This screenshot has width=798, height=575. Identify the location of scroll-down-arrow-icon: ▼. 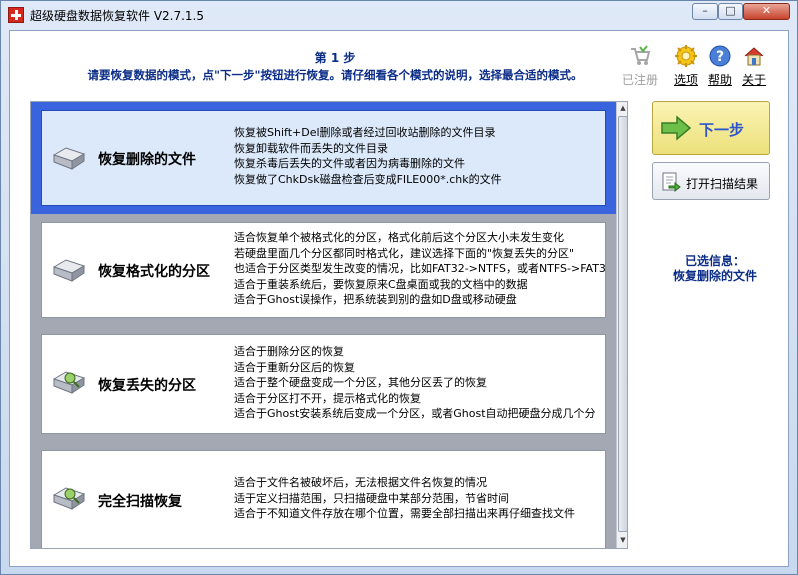
(622, 540).